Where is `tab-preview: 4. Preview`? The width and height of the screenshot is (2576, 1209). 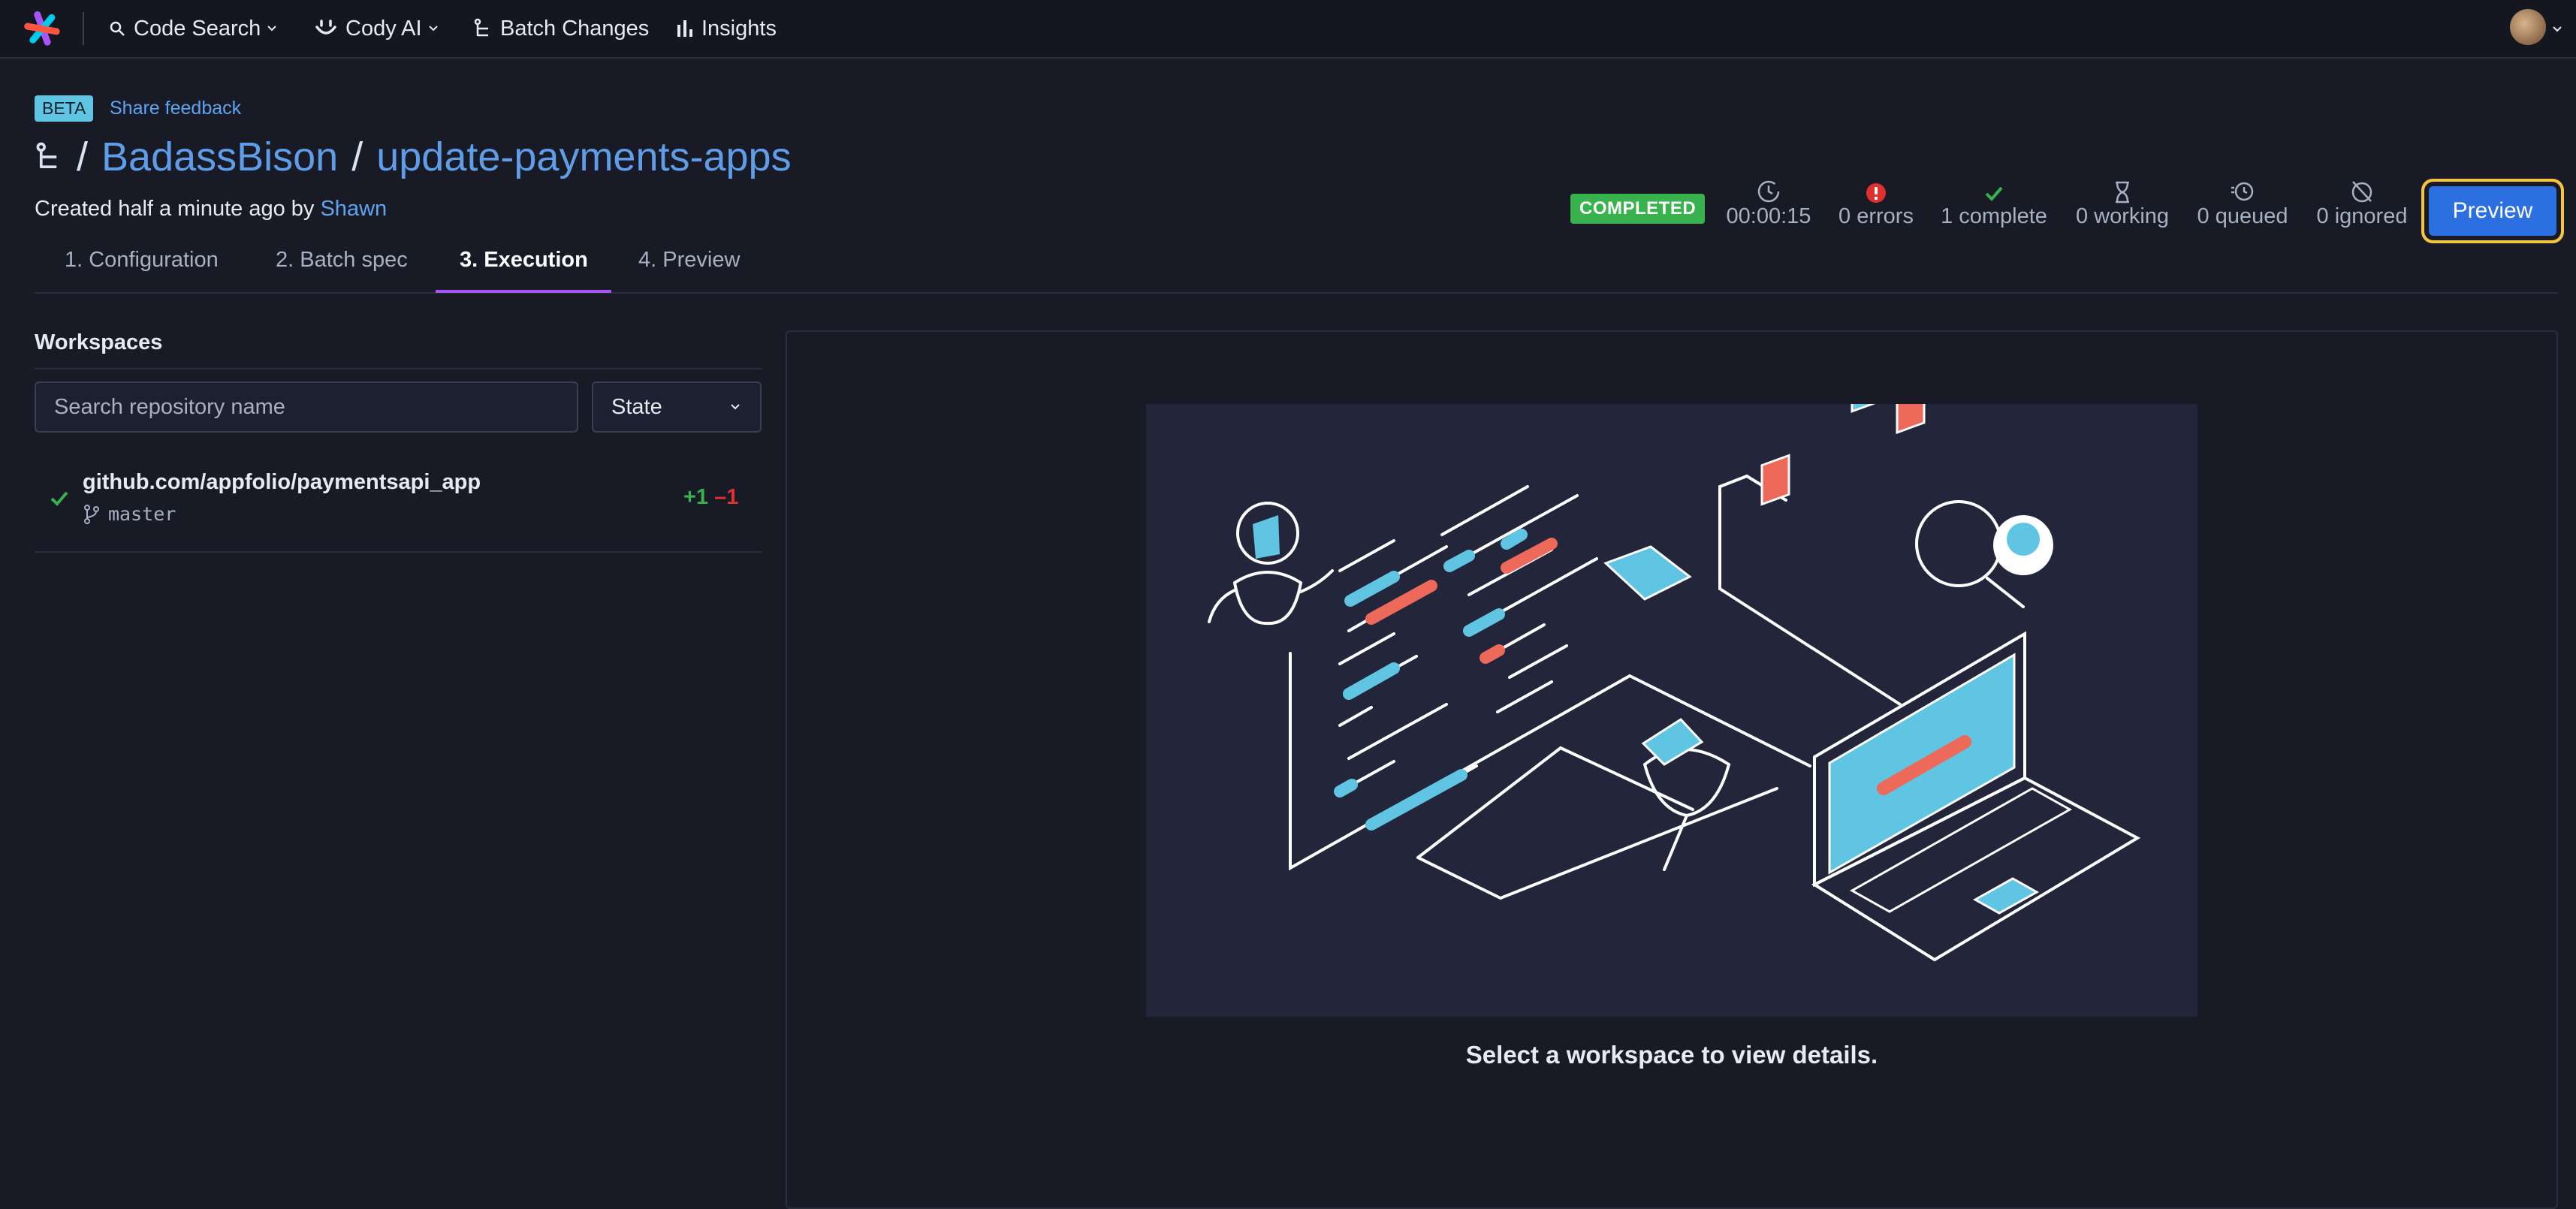 tab-preview: 4. Preview is located at coordinates (689, 260).